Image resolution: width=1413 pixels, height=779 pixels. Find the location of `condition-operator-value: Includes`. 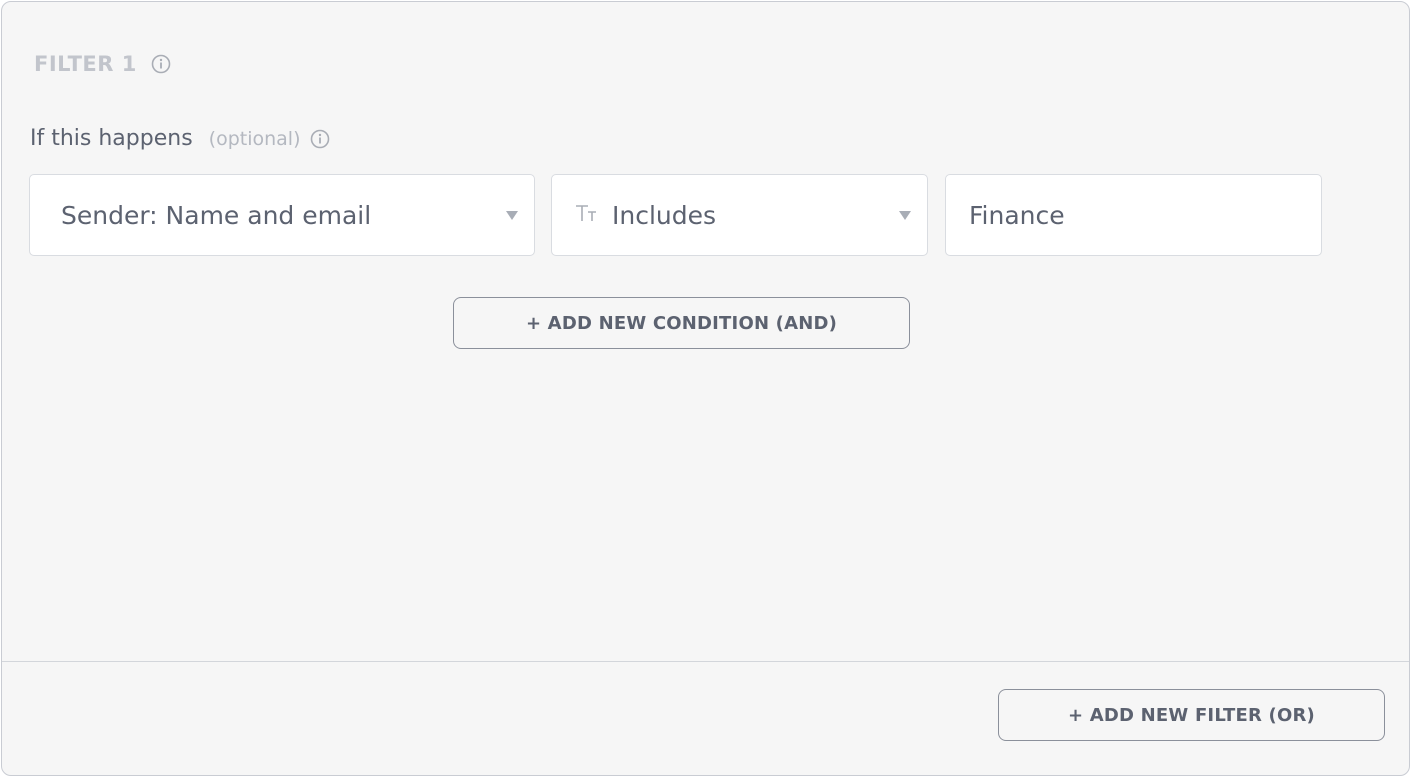

condition-operator-value: Includes is located at coordinates (664, 215).